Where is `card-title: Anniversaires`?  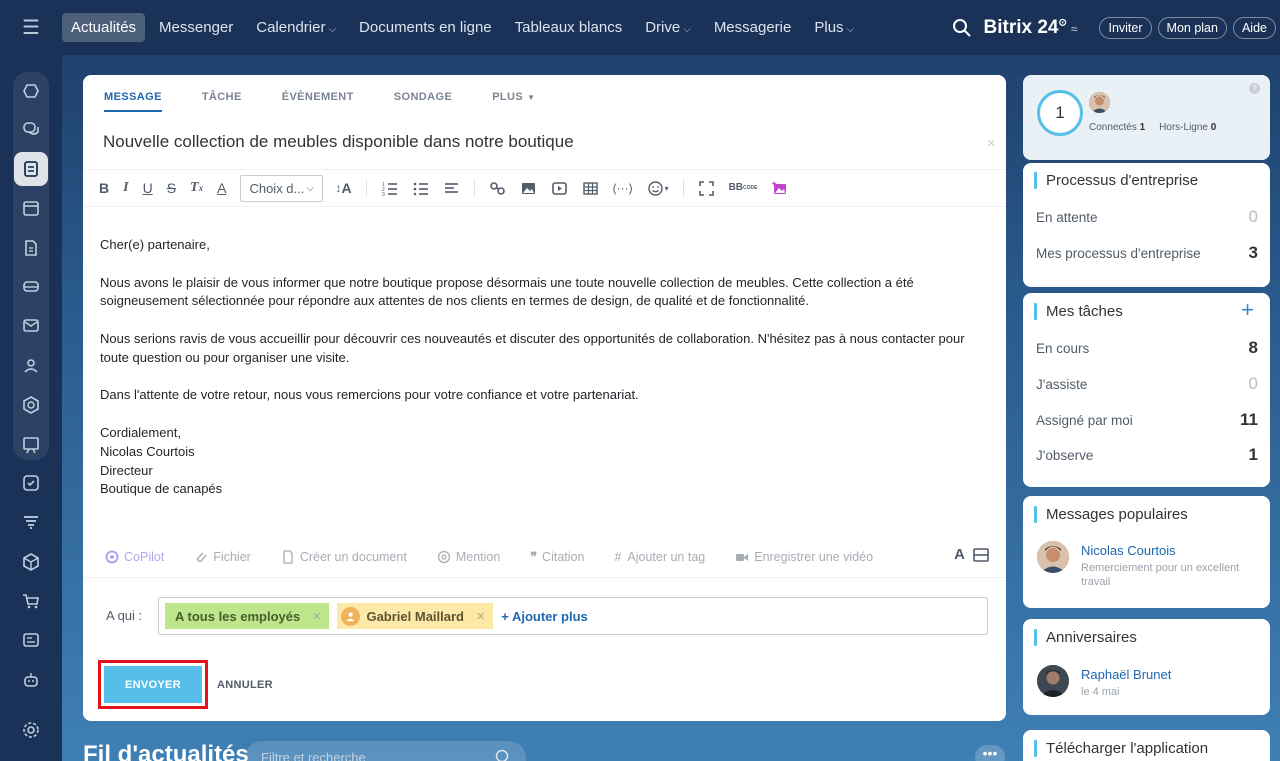
card-title: Anniversaires is located at coordinates (1091, 637).